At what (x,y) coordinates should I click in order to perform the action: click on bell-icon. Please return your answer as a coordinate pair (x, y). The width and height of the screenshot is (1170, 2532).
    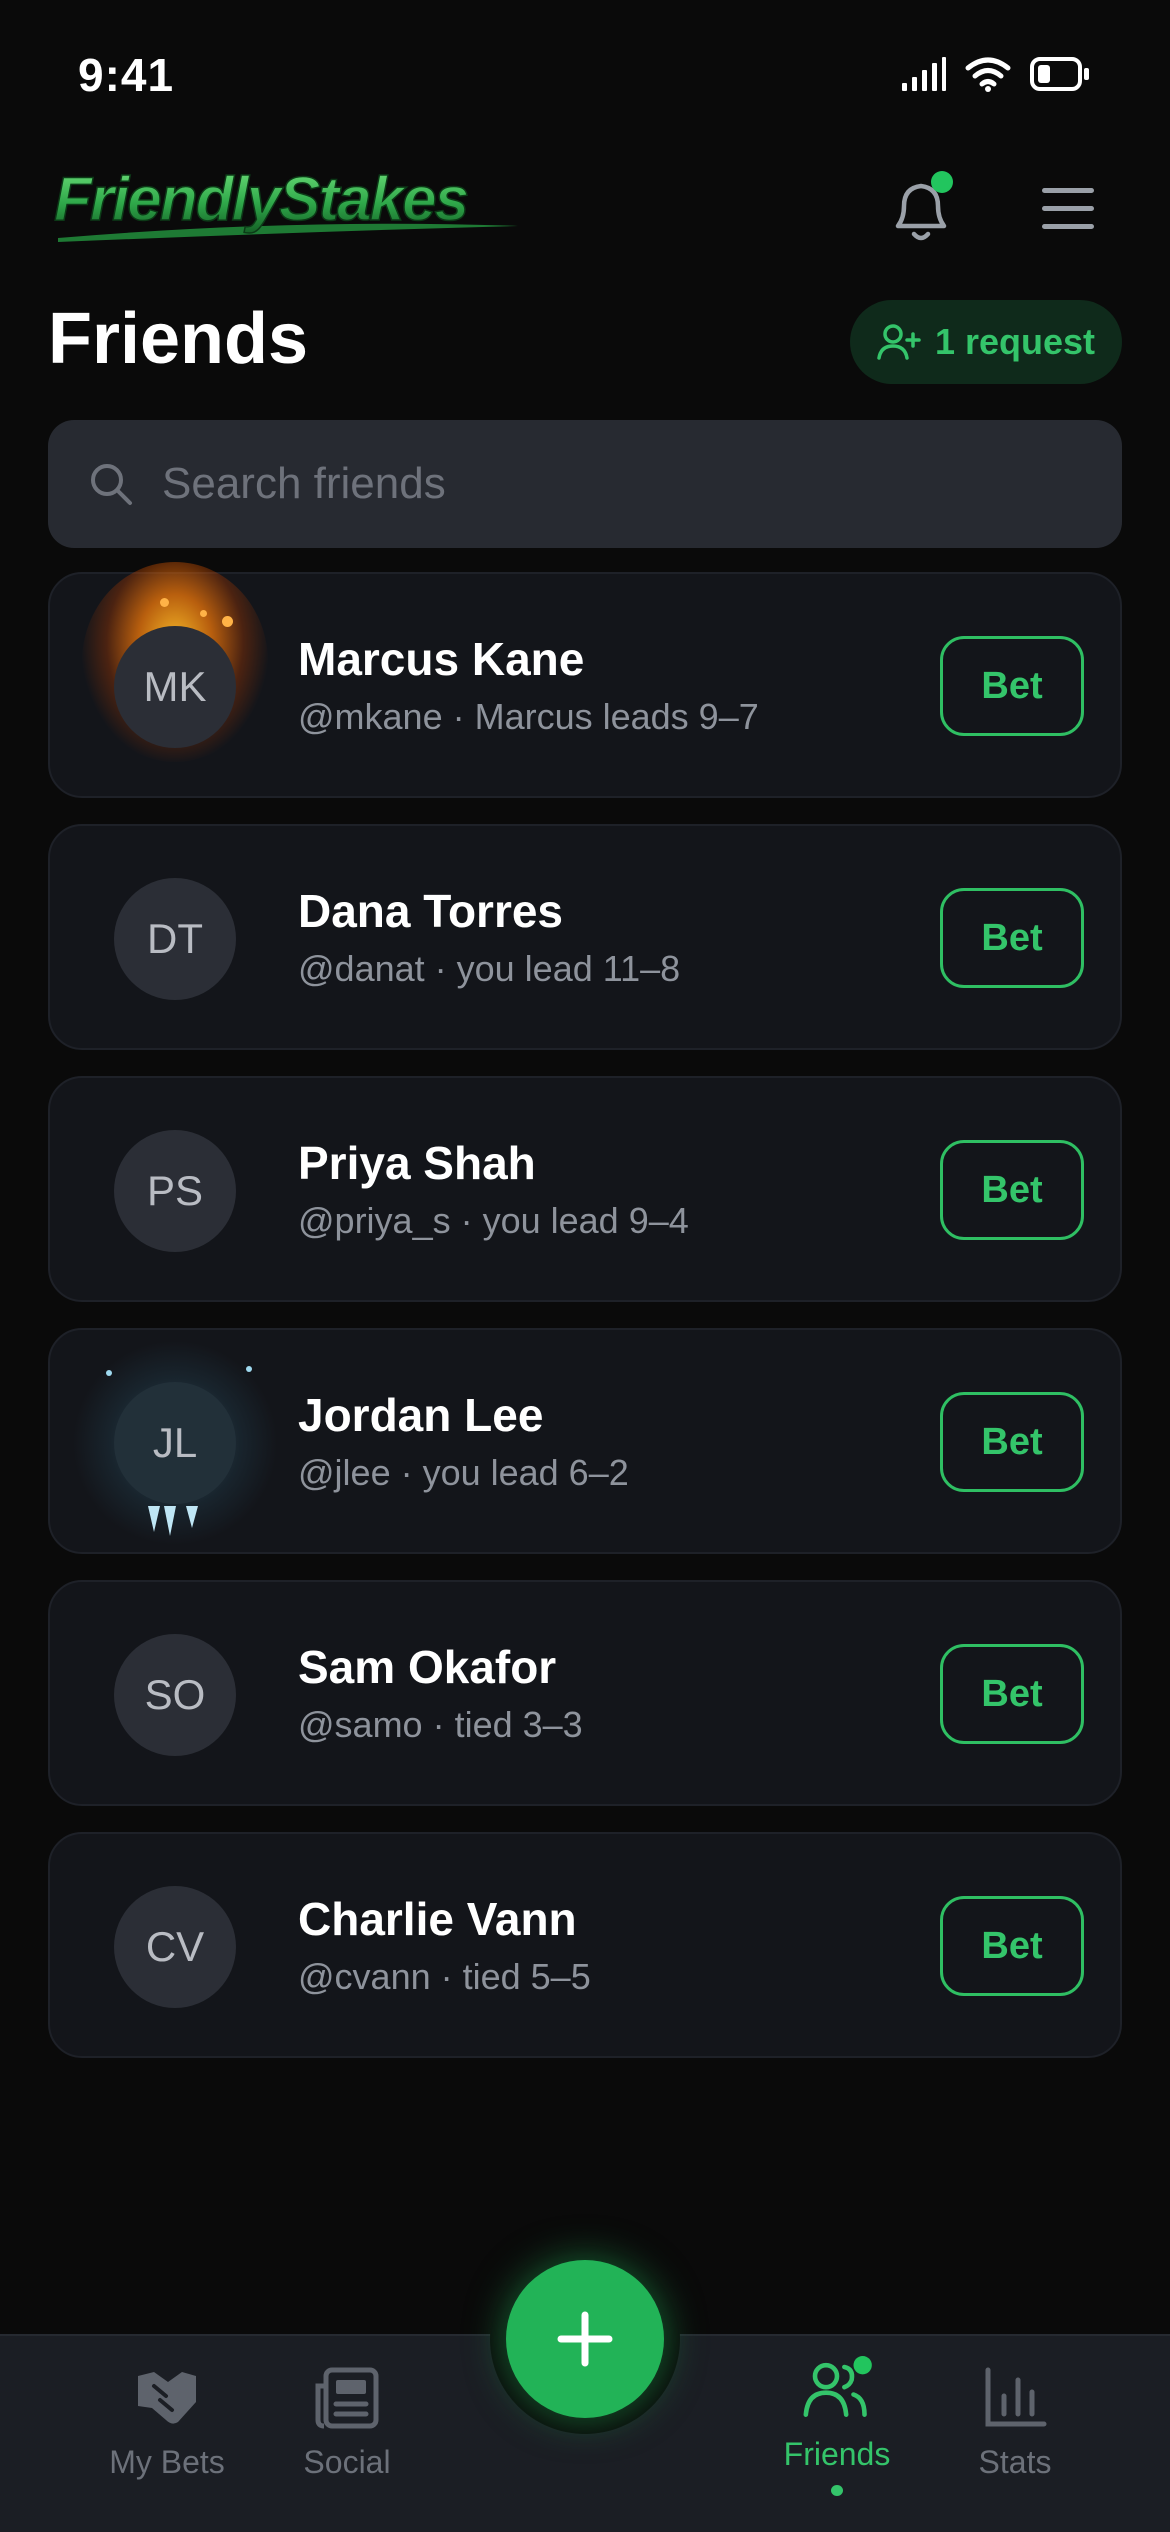
    Looking at the image, I should click on (924, 206).